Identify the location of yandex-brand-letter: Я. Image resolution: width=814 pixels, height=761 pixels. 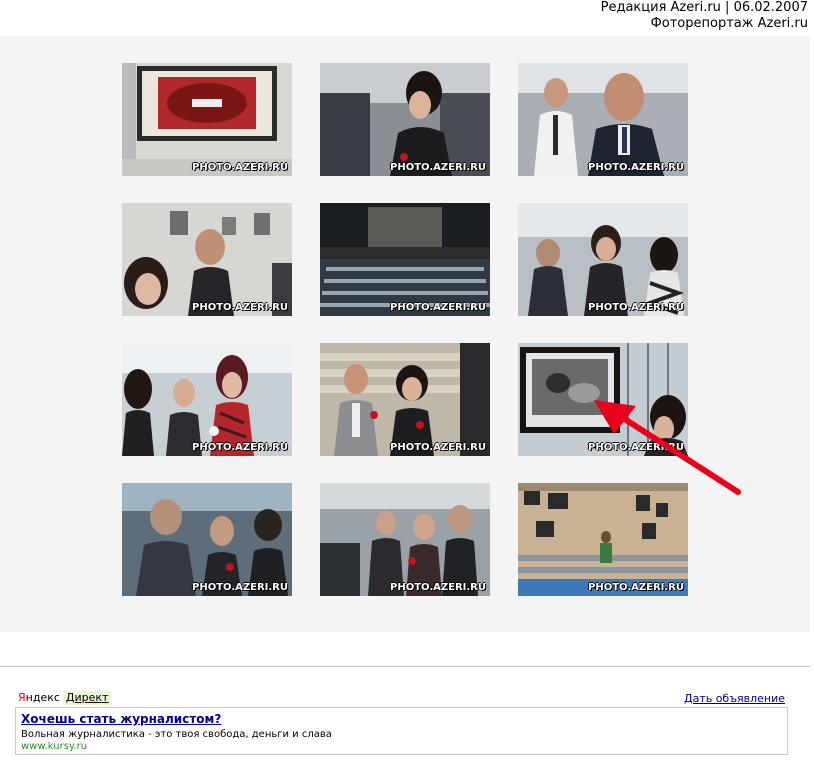
(22, 697).